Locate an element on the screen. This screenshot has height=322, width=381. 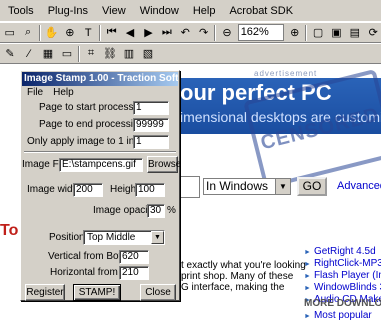
os-select-value: In Windows is located at coordinates (237, 186).